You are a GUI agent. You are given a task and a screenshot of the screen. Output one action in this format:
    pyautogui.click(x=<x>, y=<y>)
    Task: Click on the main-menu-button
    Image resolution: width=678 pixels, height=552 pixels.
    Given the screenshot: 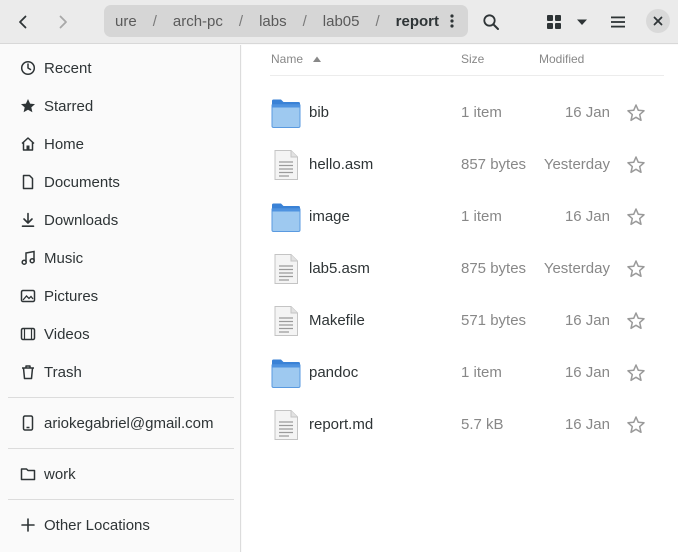 What is the action you would take?
    pyautogui.click(x=618, y=22)
    